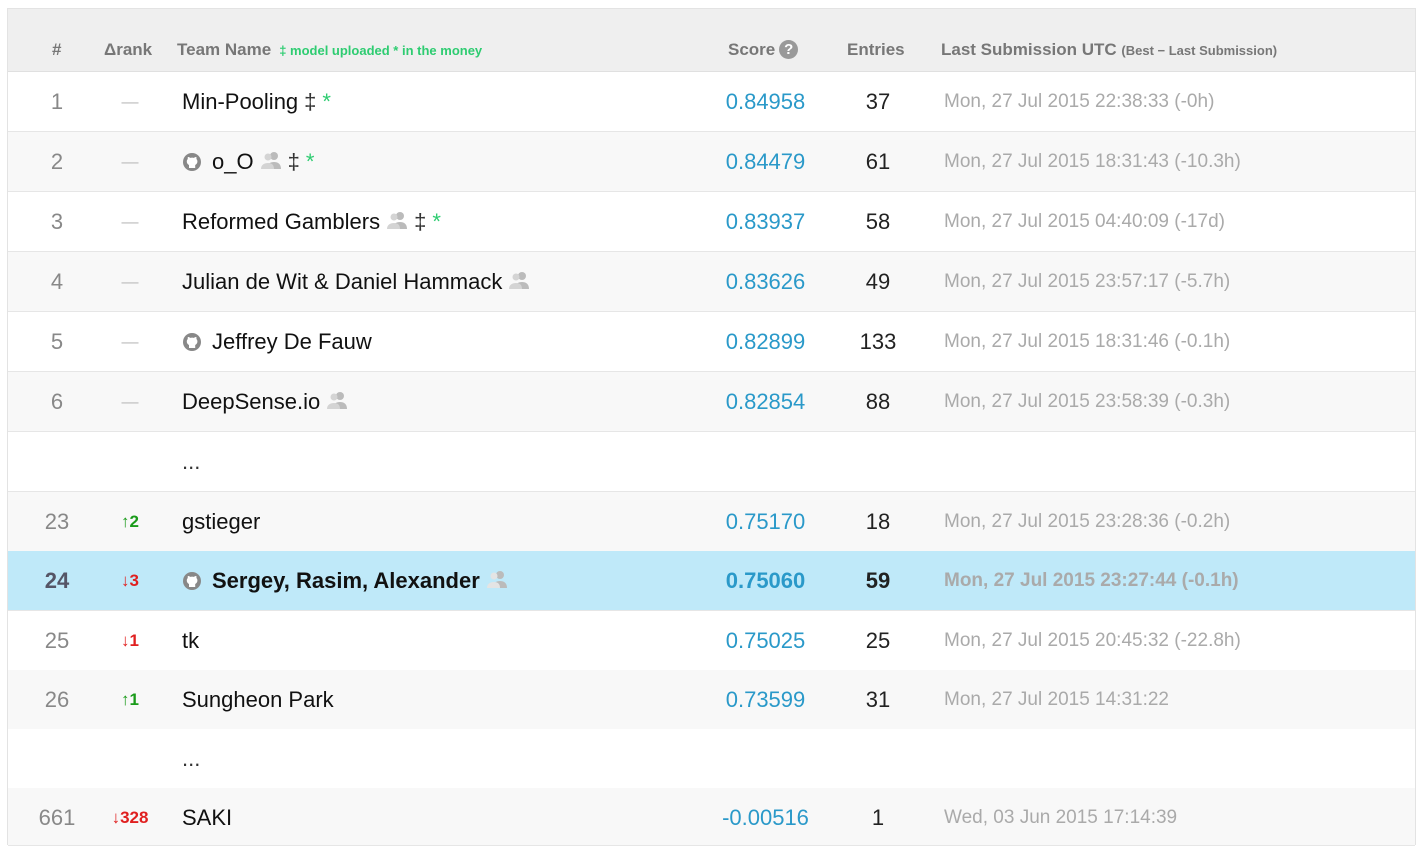  What do you see at coordinates (233, 161) in the screenshot?
I see `team-name-link: o_O` at bounding box center [233, 161].